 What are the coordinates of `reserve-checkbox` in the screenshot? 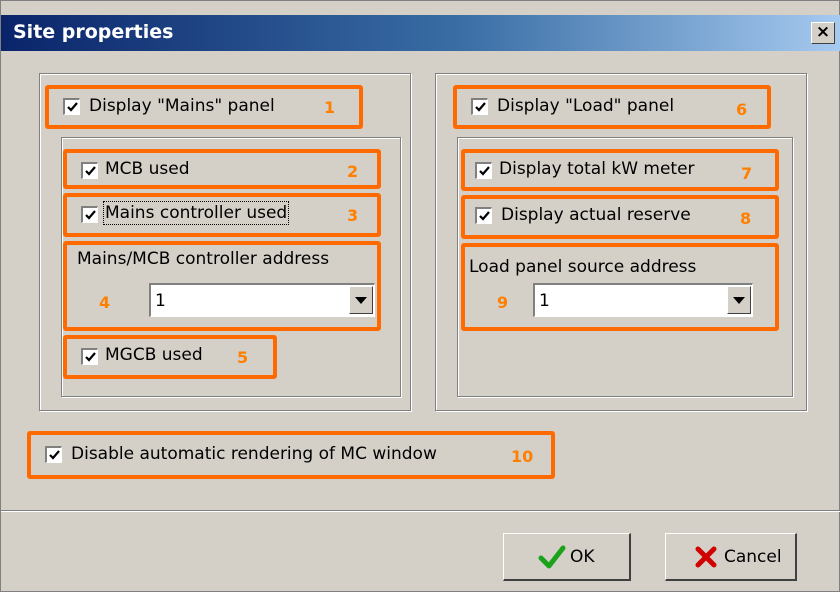 It's located at (483, 215).